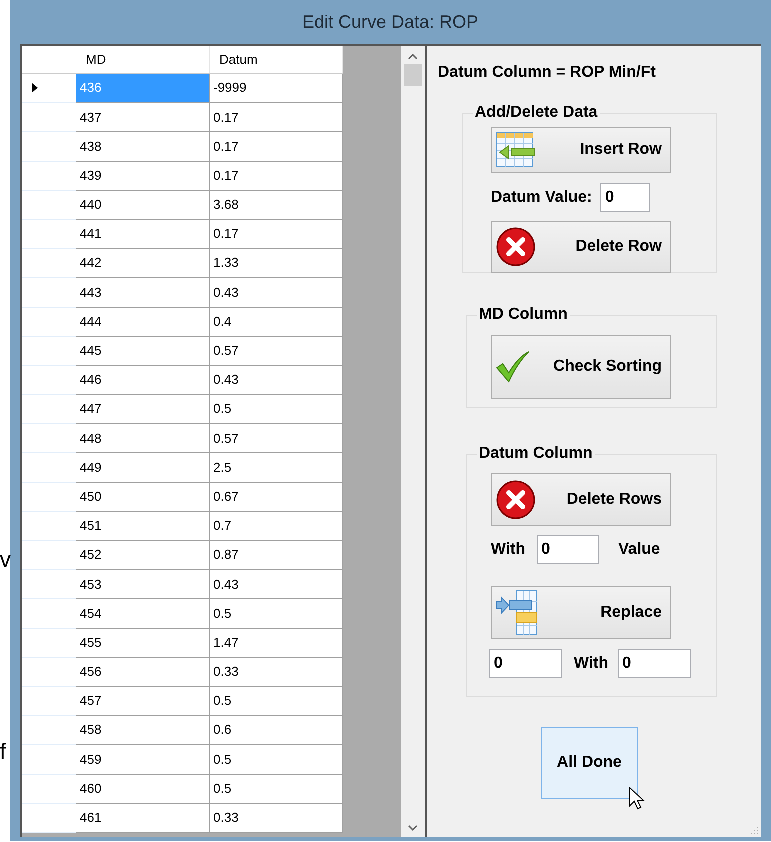 This screenshot has width=771, height=842. What do you see at coordinates (276, 555) in the screenshot?
I see `table-cell: 0.87` at bounding box center [276, 555].